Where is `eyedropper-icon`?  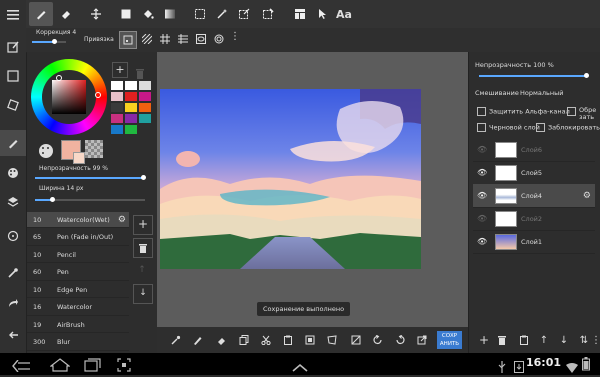 eyedropper-icon is located at coordinates (13, 273).